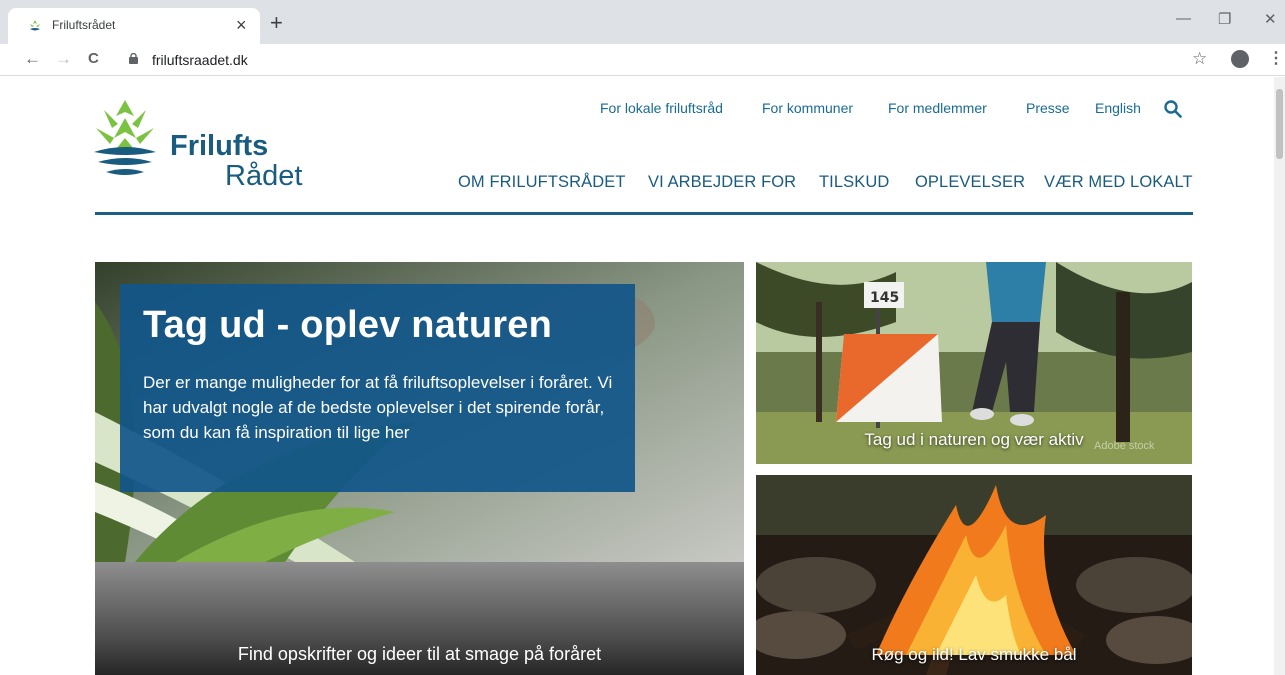  I want to click on search-icon, so click(1173, 109).